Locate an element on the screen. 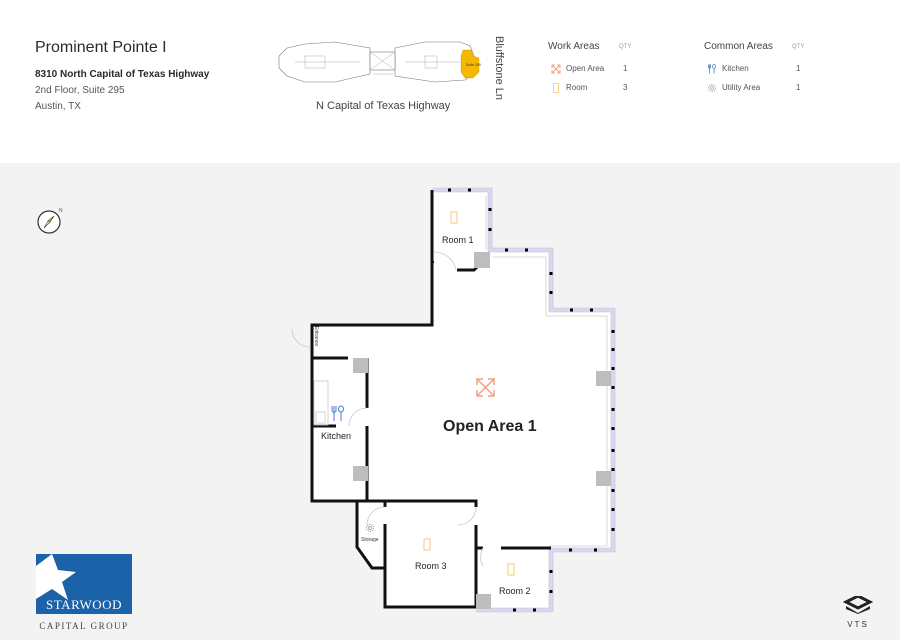 The height and width of the screenshot is (640, 900). starwood-subtitle: CAPITAL GROUP is located at coordinates (84, 626).